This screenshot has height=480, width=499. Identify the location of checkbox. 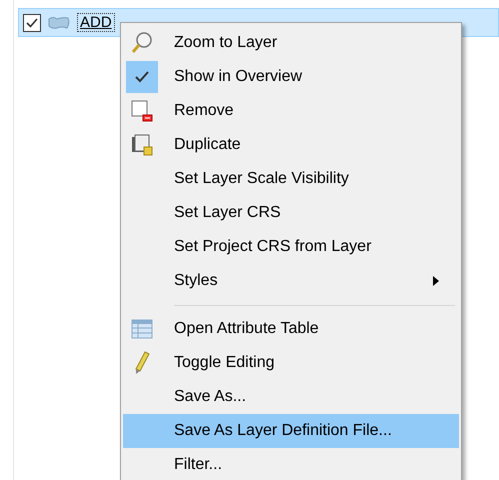
(32, 23).